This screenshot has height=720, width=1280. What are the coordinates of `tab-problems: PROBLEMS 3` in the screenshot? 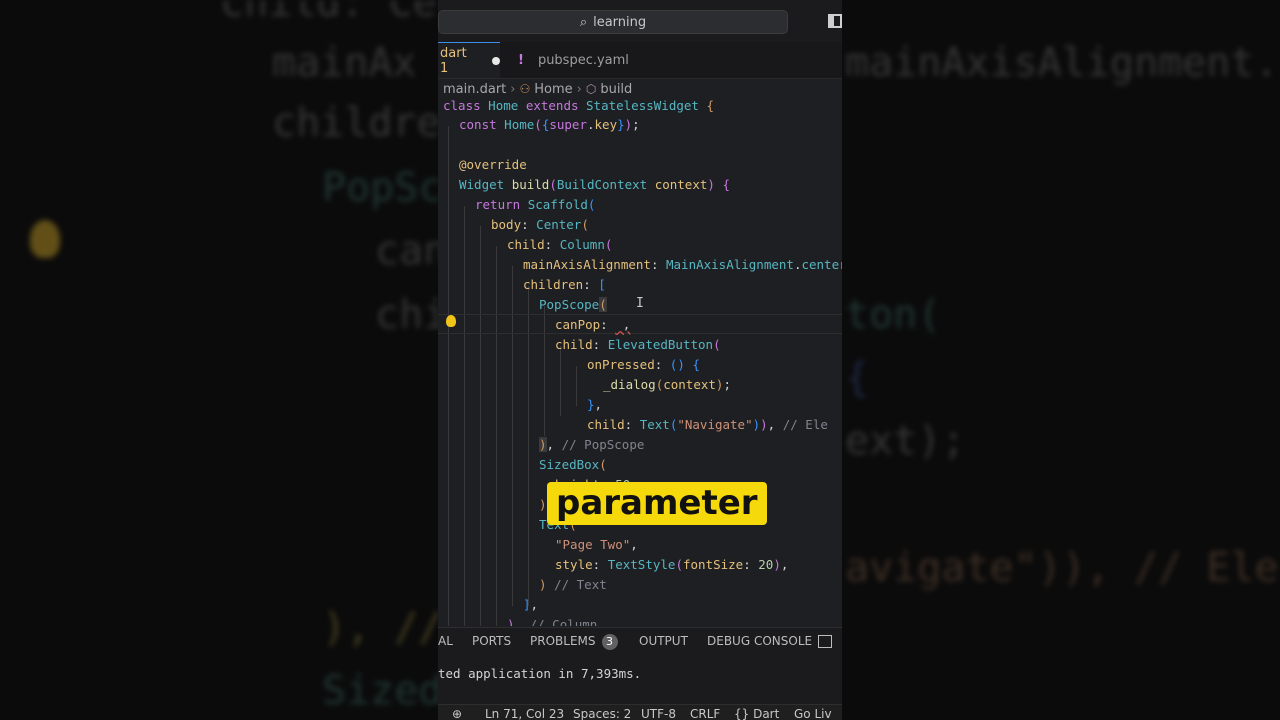 It's located at (574, 642).